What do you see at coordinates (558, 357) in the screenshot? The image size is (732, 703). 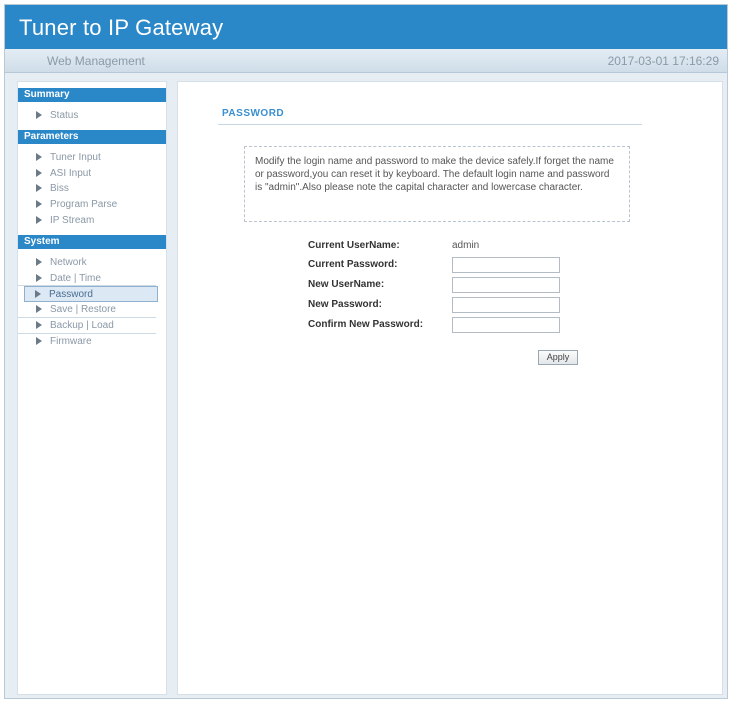 I see `apply-button: Apply` at bounding box center [558, 357].